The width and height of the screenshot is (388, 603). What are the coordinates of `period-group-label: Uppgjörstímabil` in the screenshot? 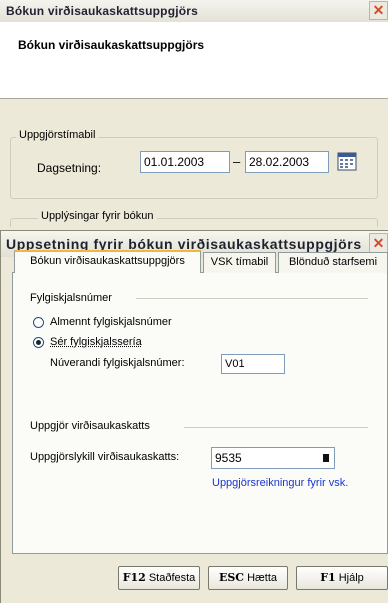 It's located at (57, 135).